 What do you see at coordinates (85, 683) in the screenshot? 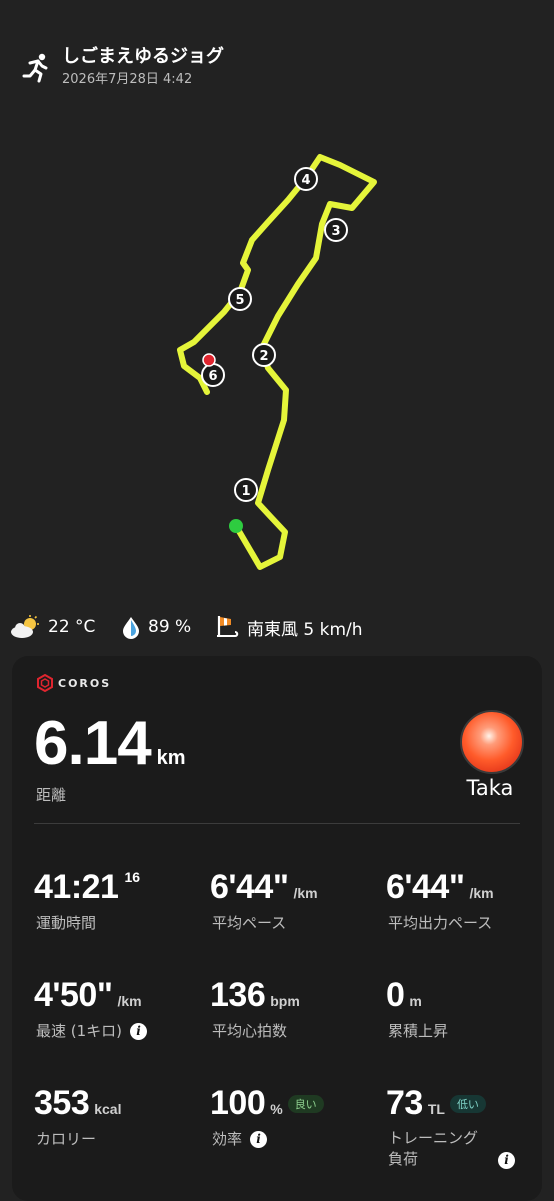
I see `brand-name: COROS` at bounding box center [85, 683].